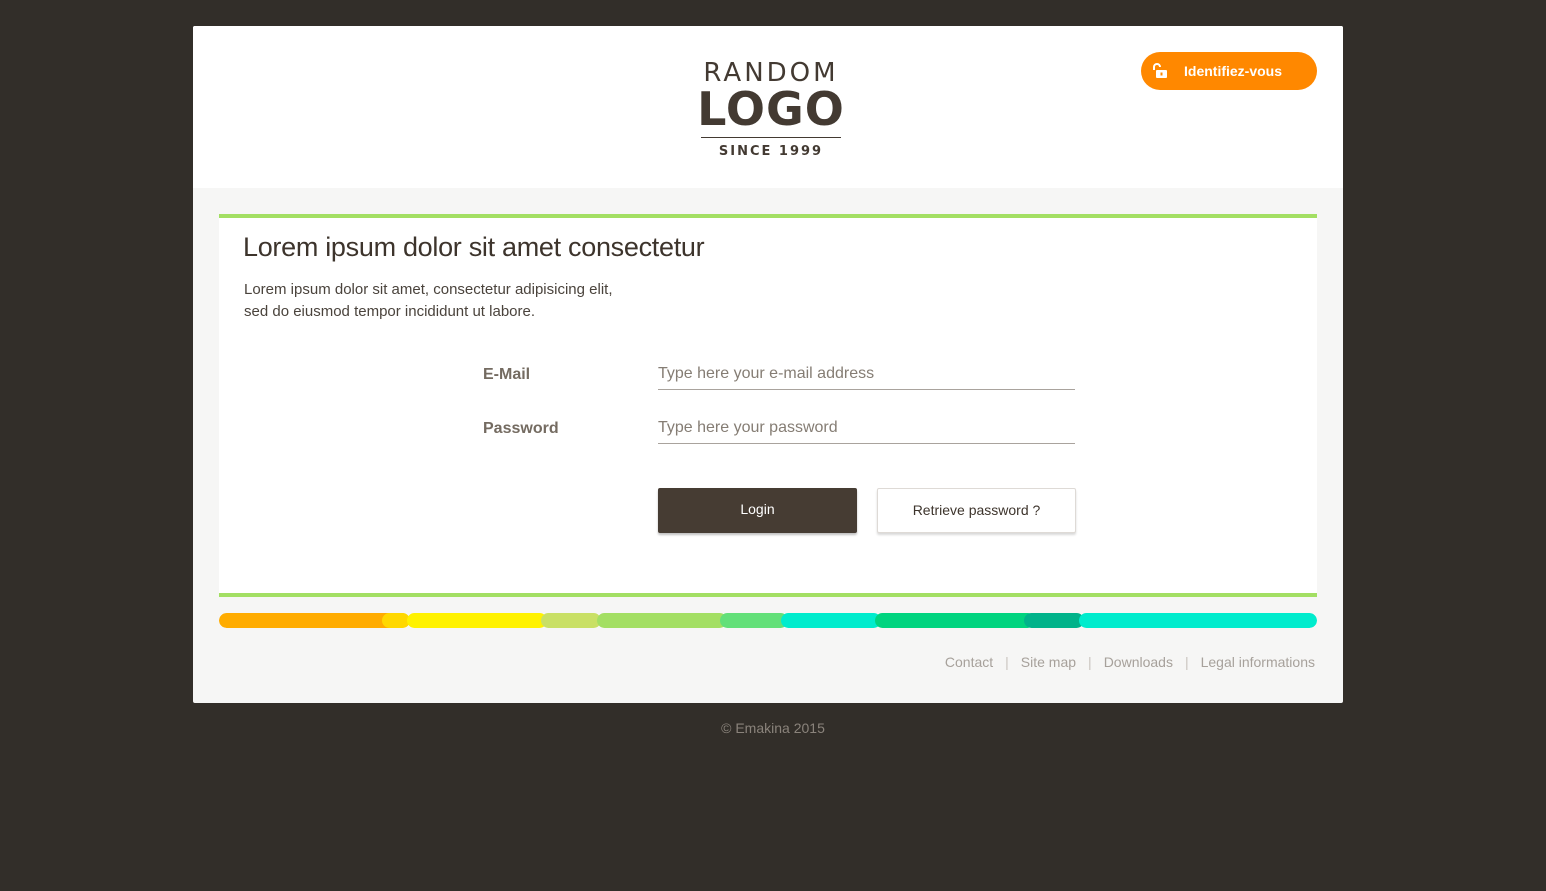 The image size is (1546, 891). I want to click on logo: RANDOM LOGO SINCE 1999, so click(771, 108).